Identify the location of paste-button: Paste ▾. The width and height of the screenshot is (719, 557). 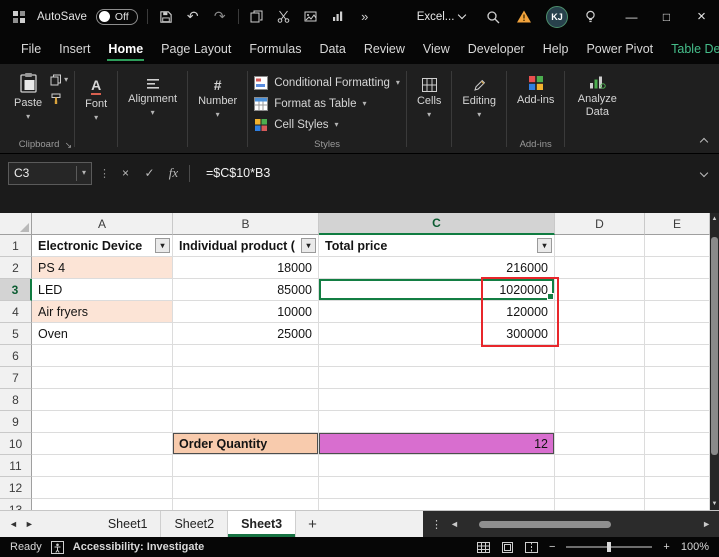
(28, 96).